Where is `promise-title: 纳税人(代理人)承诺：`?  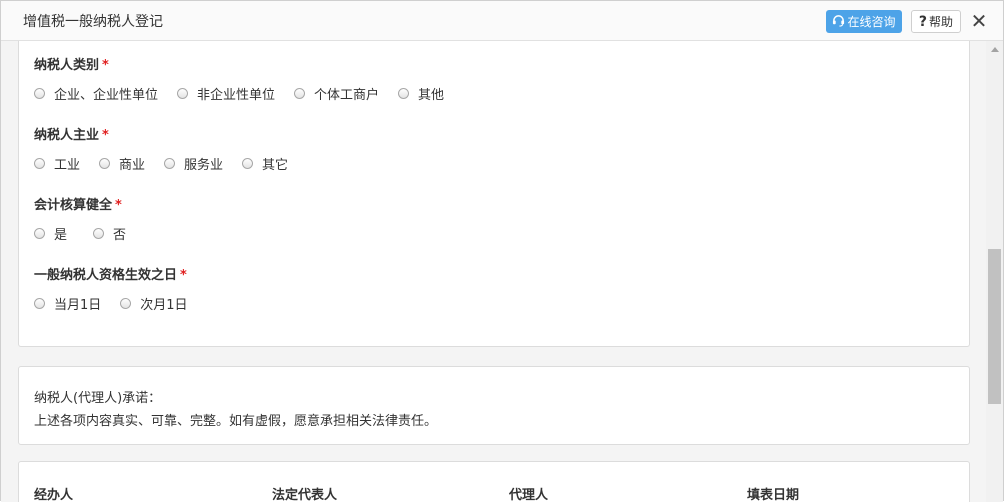
promise-title: 纳税人(代理人)承诺： is located at coordinates (98, 398).